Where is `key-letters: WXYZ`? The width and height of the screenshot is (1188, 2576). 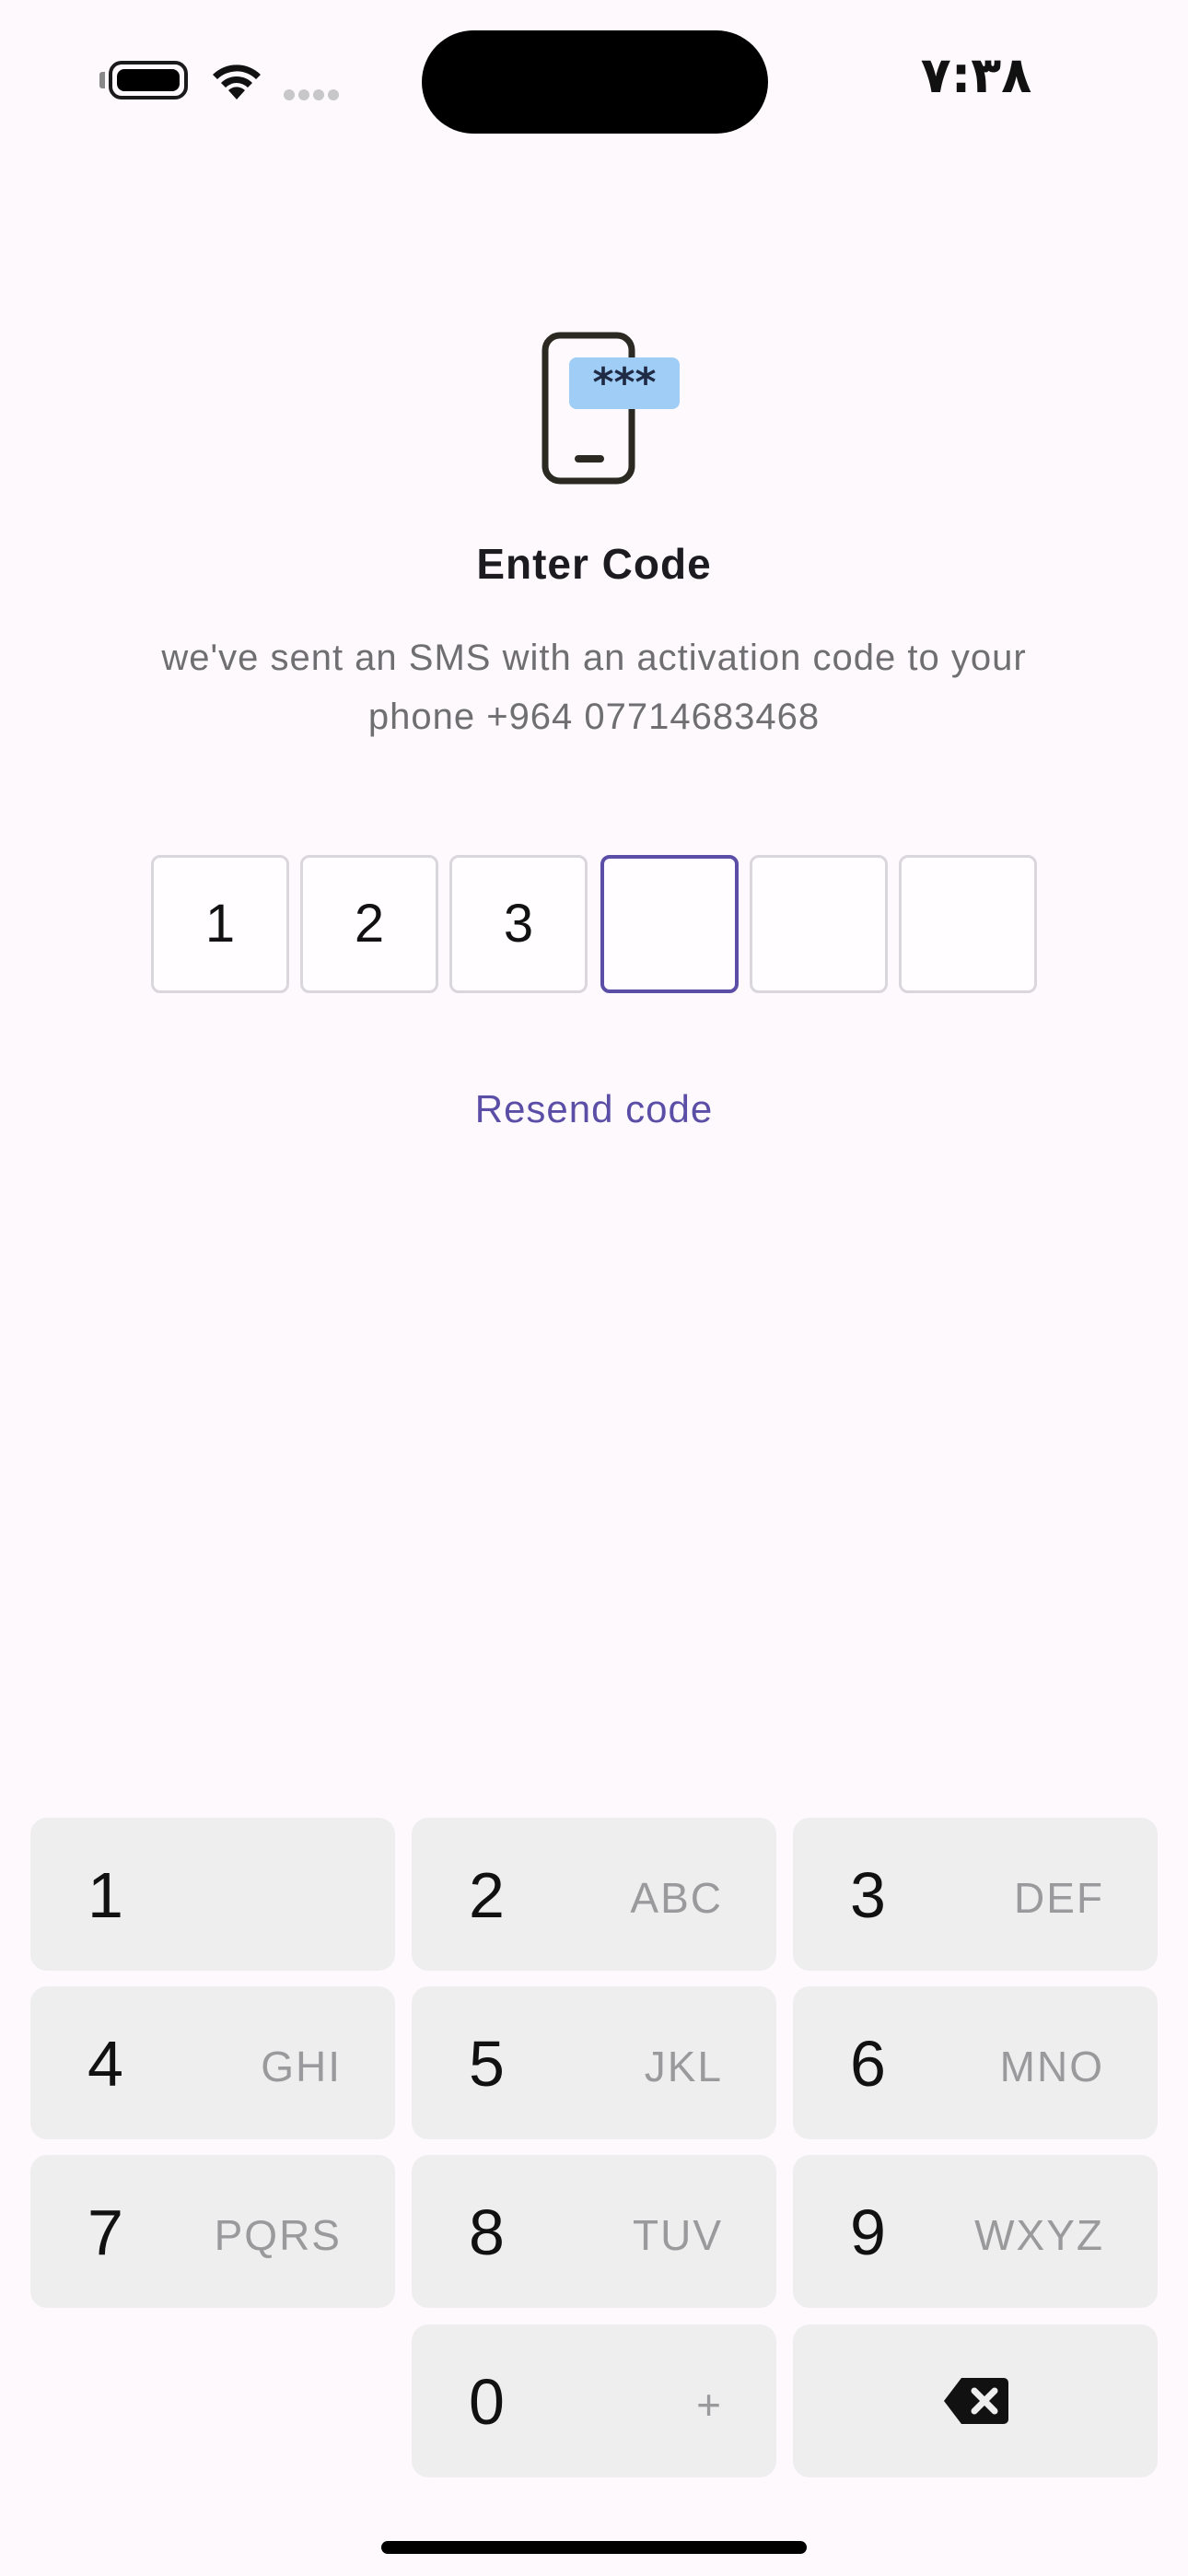
key-letters: WXYZ is located at coordinates (1039, 2235).